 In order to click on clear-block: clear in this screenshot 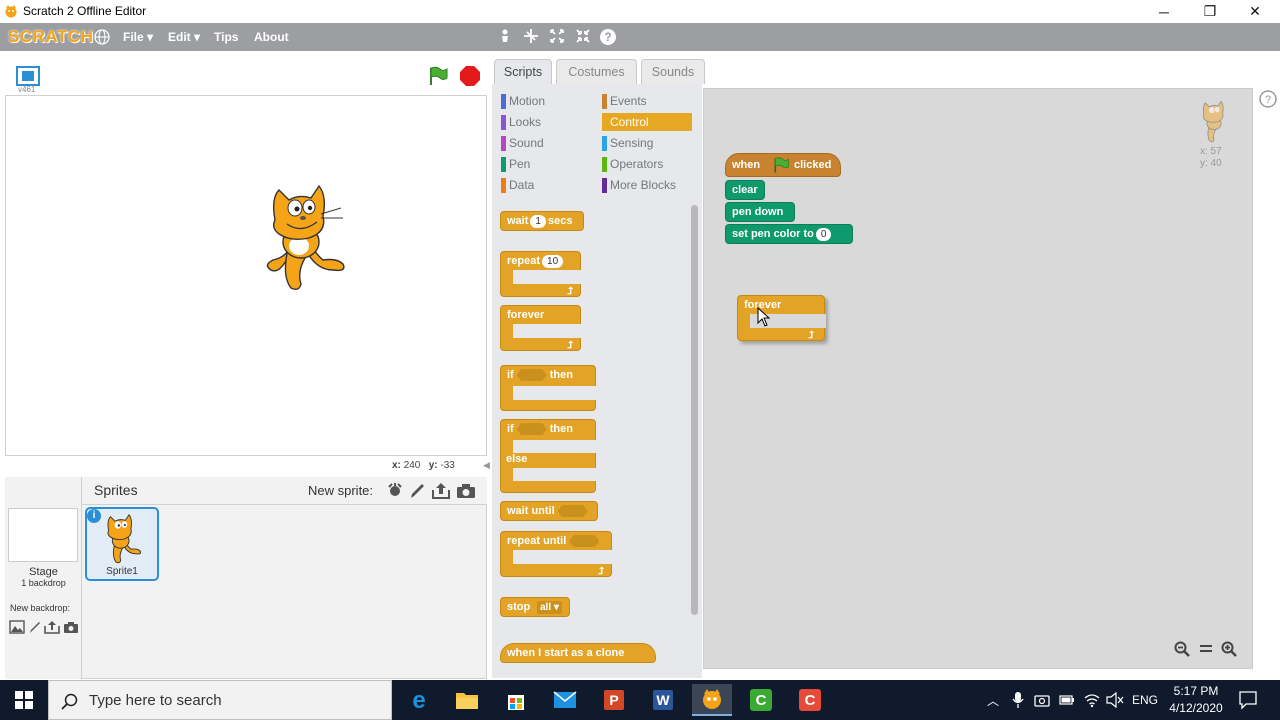, I will do `click(745, 190)`.